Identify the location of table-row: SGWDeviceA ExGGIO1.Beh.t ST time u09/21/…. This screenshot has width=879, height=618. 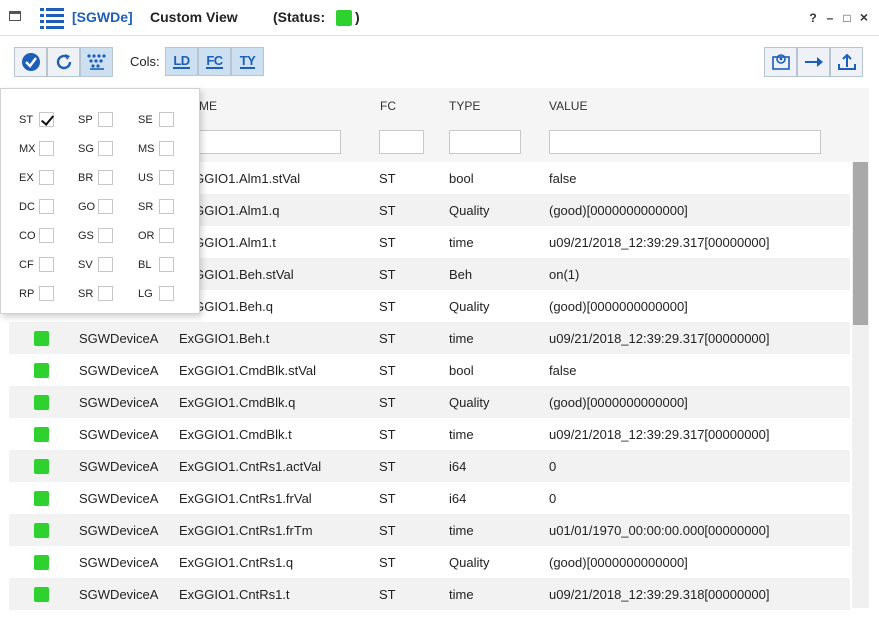
(429, 338).